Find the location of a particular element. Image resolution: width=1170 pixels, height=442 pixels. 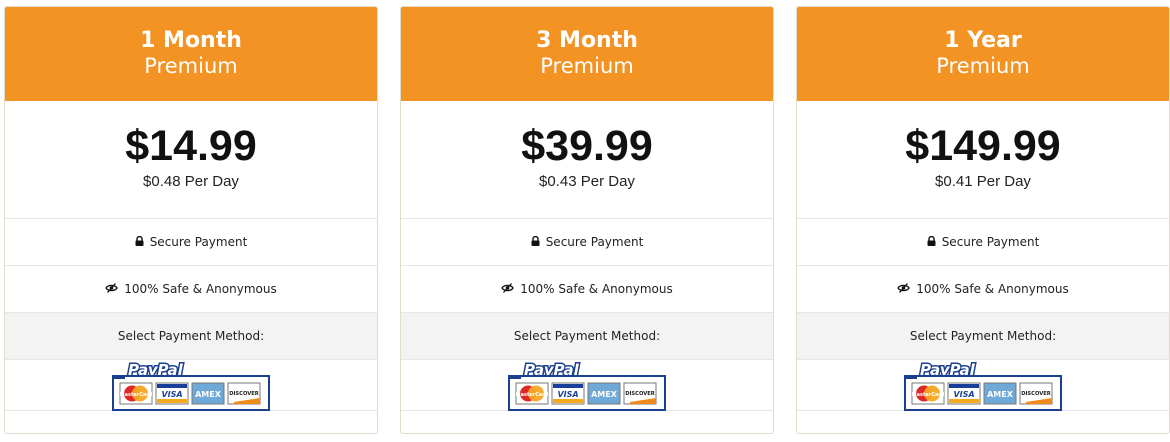

per-day-price: $0.41 Per Day is located at coordinates (983, 181).